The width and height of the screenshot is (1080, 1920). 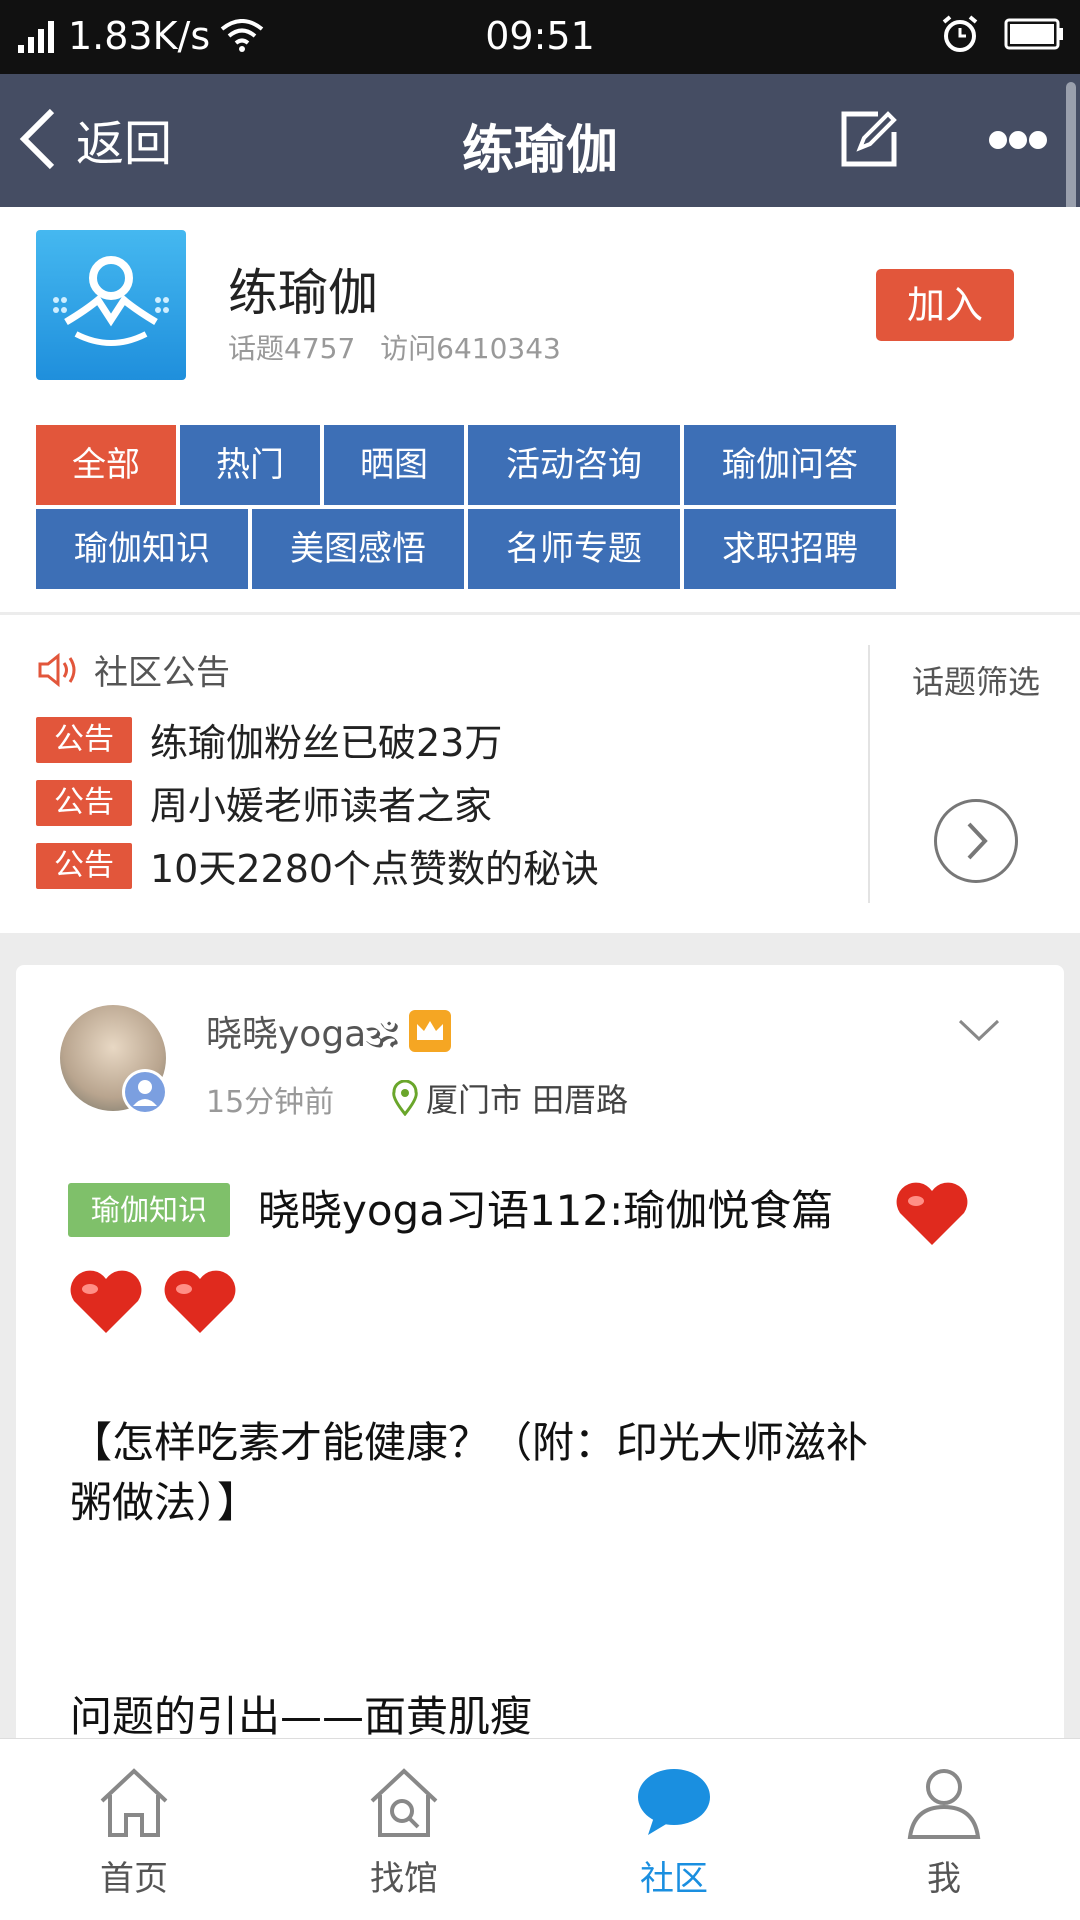 What do you see at coordinates (790, 549) in the screenshot?
I see `tag-jobs: 求职招聘` at bounding box center [790, 549].